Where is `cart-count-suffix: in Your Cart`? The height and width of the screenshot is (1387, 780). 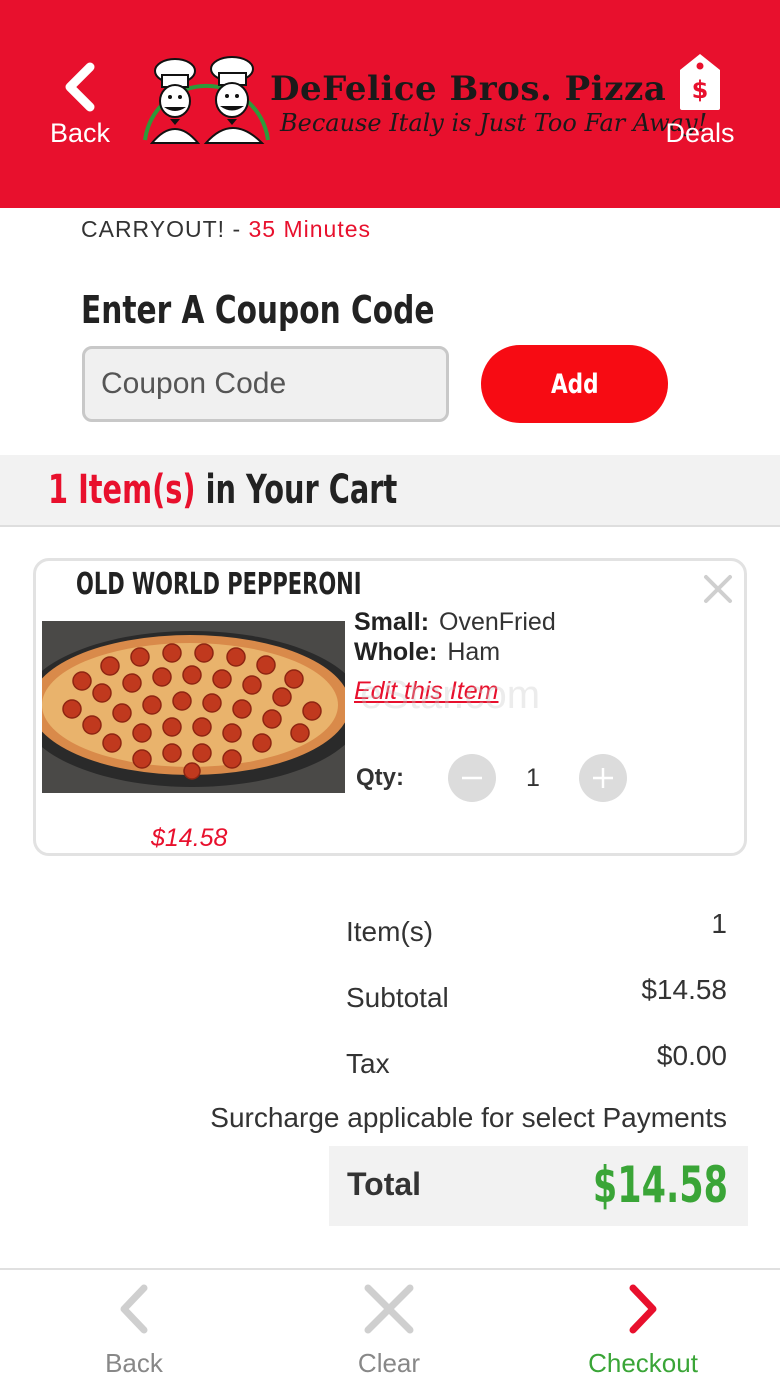 cart-count-suffix: in Your Cart is located at coordinates (301, 490).